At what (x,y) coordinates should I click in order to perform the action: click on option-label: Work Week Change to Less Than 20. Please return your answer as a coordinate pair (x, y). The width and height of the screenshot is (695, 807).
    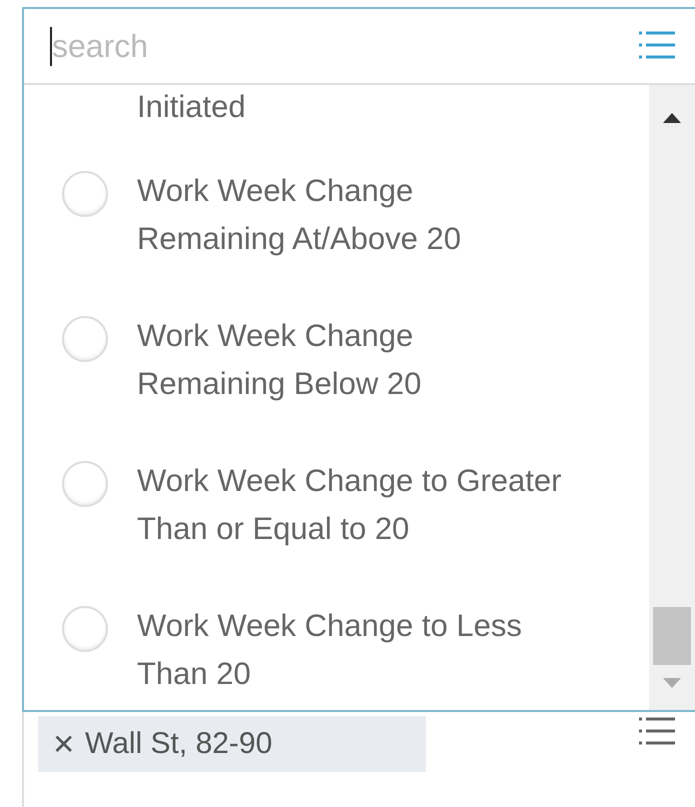
    Looking at the image, I should click on (349, 650).